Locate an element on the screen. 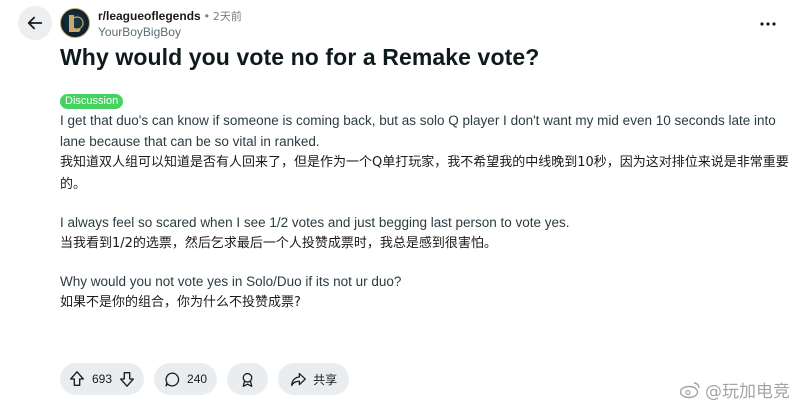  comment-bubble-icon is located at coordinates (172, 379).